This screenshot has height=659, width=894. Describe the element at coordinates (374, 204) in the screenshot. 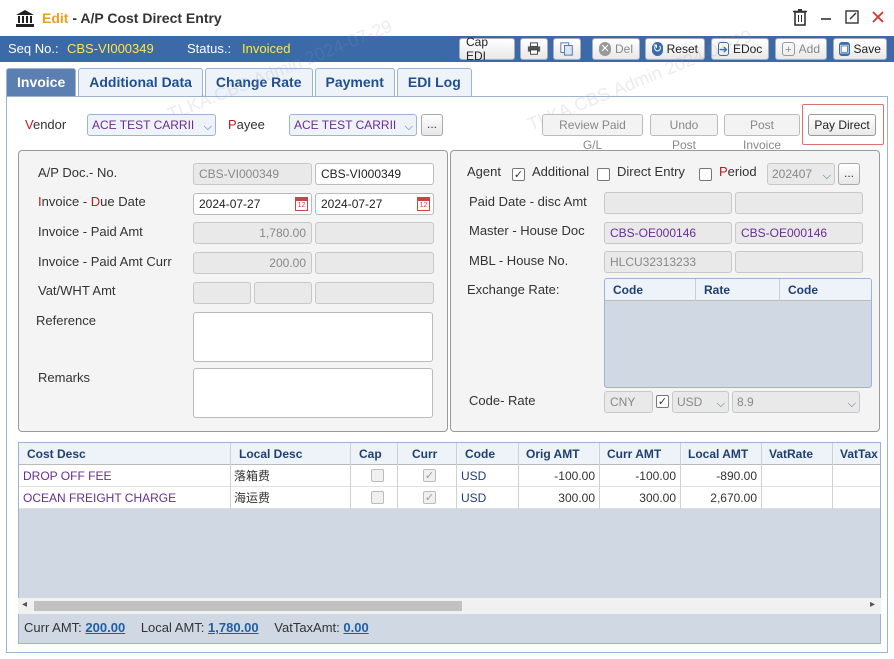

I see `due-date-field: 2024-07-27 12` at that location.